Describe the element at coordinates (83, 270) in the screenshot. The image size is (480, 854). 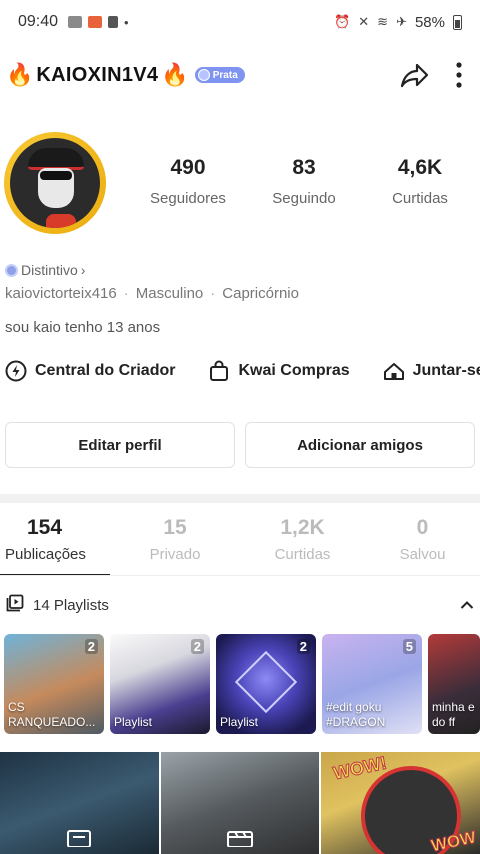
I see `chevron-right-icon: ›` at that location.